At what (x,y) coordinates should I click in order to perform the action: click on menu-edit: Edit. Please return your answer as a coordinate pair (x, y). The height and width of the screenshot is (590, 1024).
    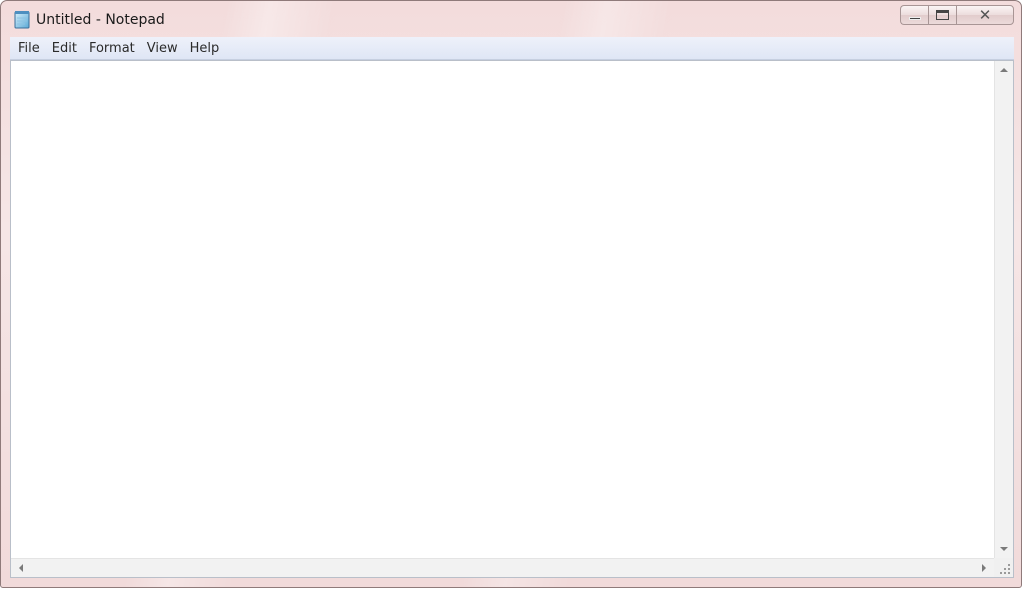
    Looking at the image, I should click on (64, 48).